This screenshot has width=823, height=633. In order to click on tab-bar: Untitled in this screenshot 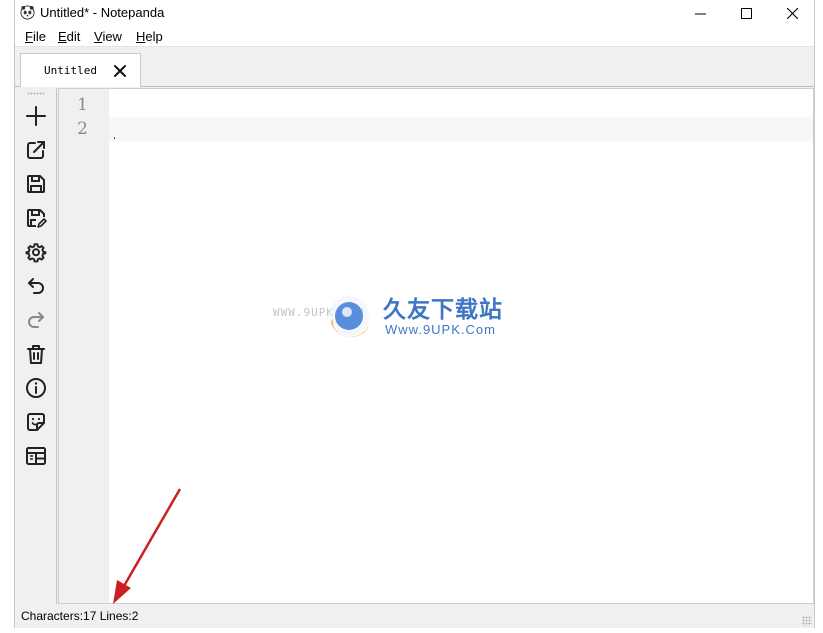, I will do `click(414, 67)`.